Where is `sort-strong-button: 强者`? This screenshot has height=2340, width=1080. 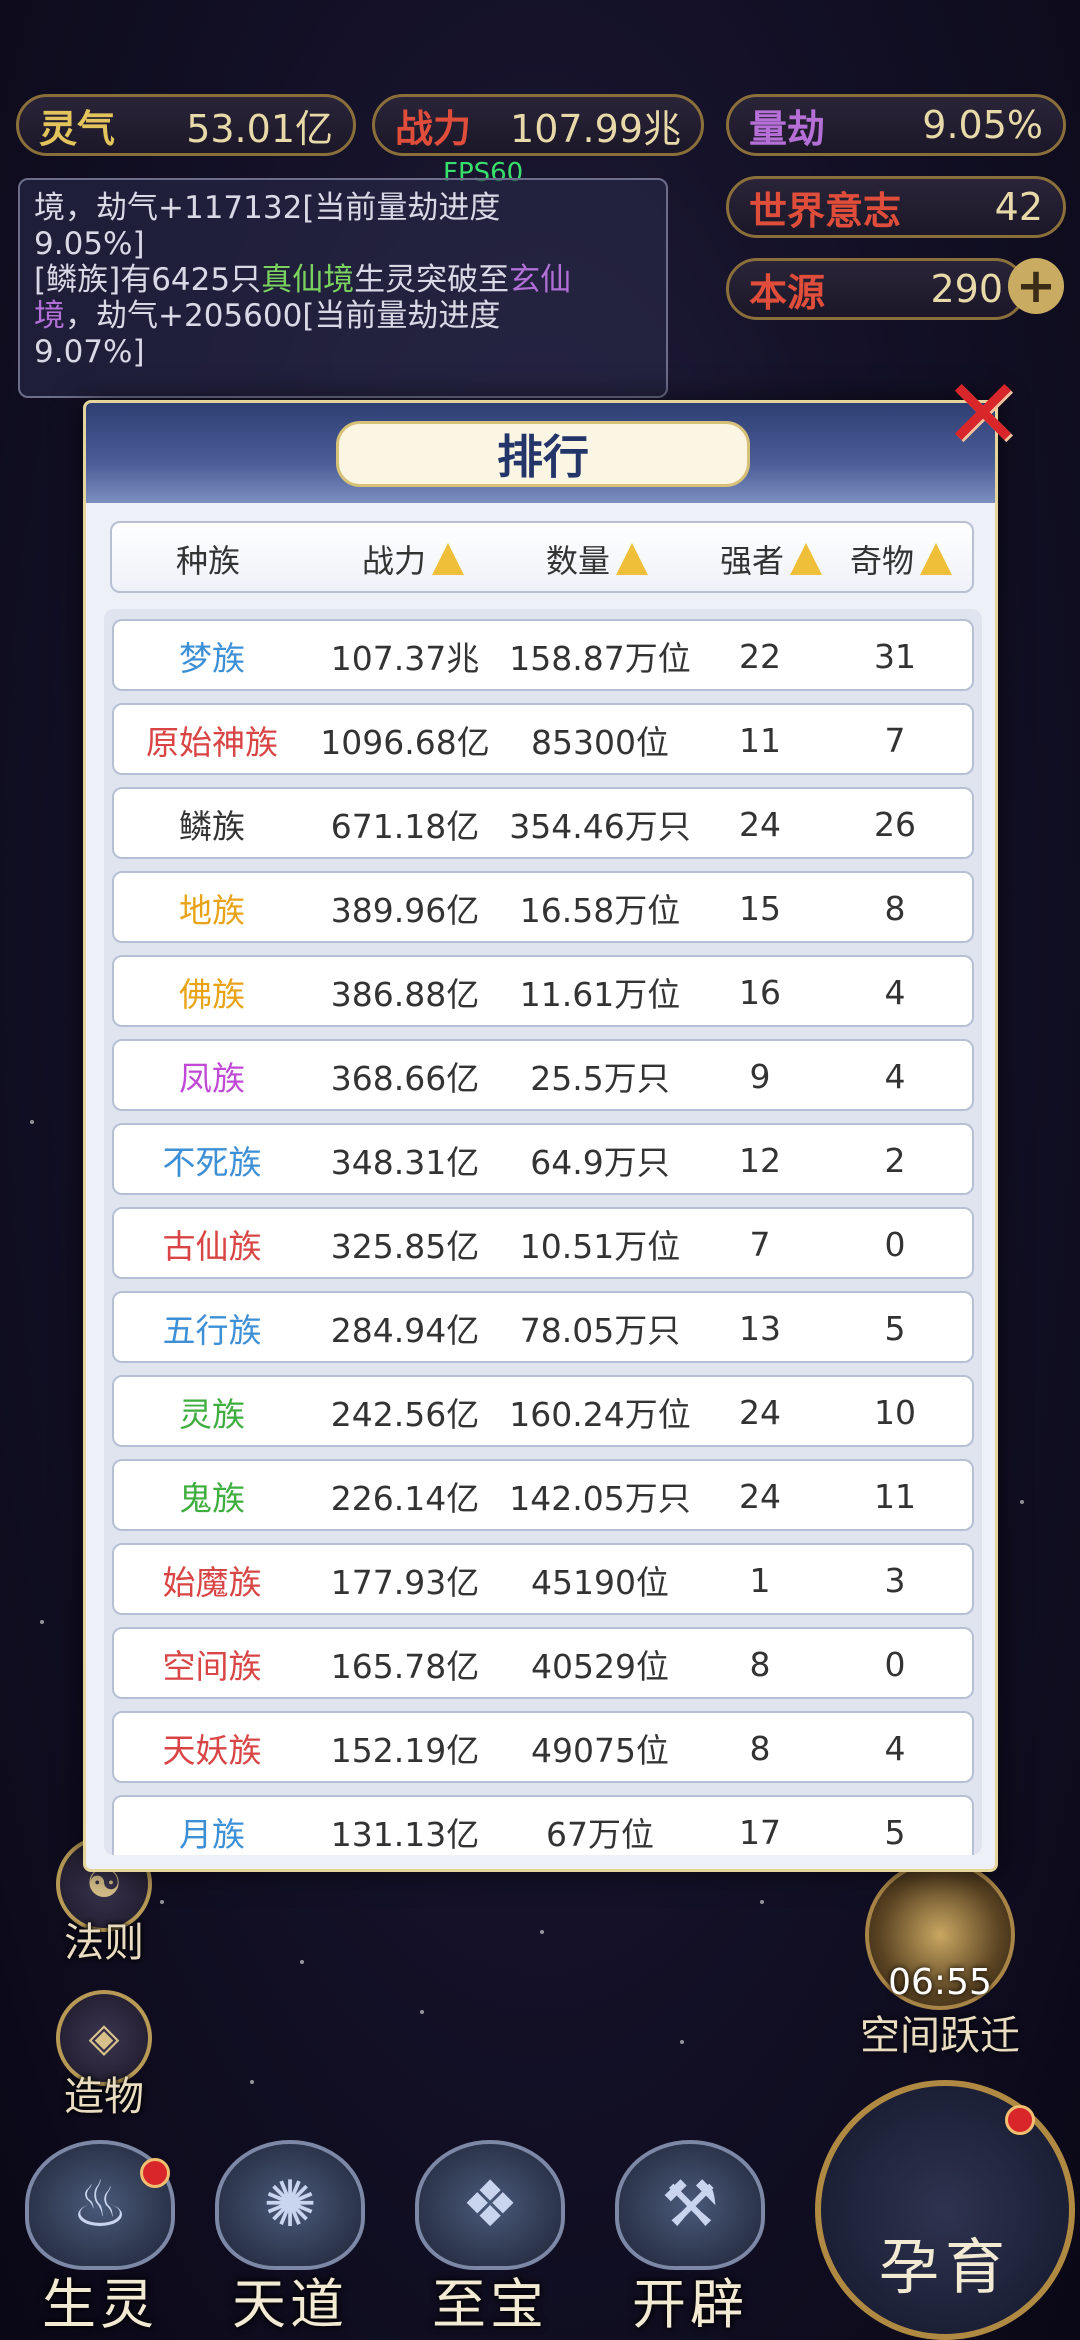 sort-strong-button: 强者 is located at coordinates (771, 559).